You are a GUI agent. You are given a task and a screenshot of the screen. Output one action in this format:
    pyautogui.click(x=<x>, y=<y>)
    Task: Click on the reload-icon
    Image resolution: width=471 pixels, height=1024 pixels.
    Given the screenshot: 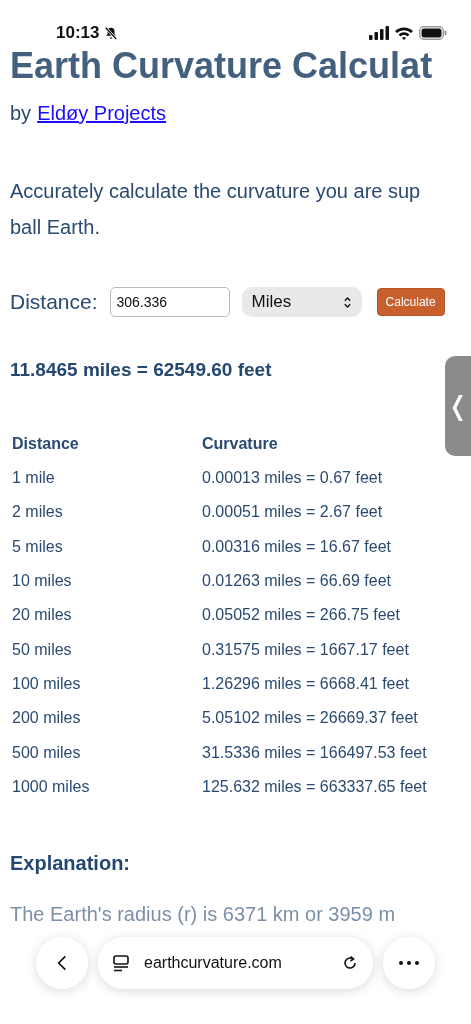 What is the action you would take?
    pyautogui.click(x=350, y=963)
    